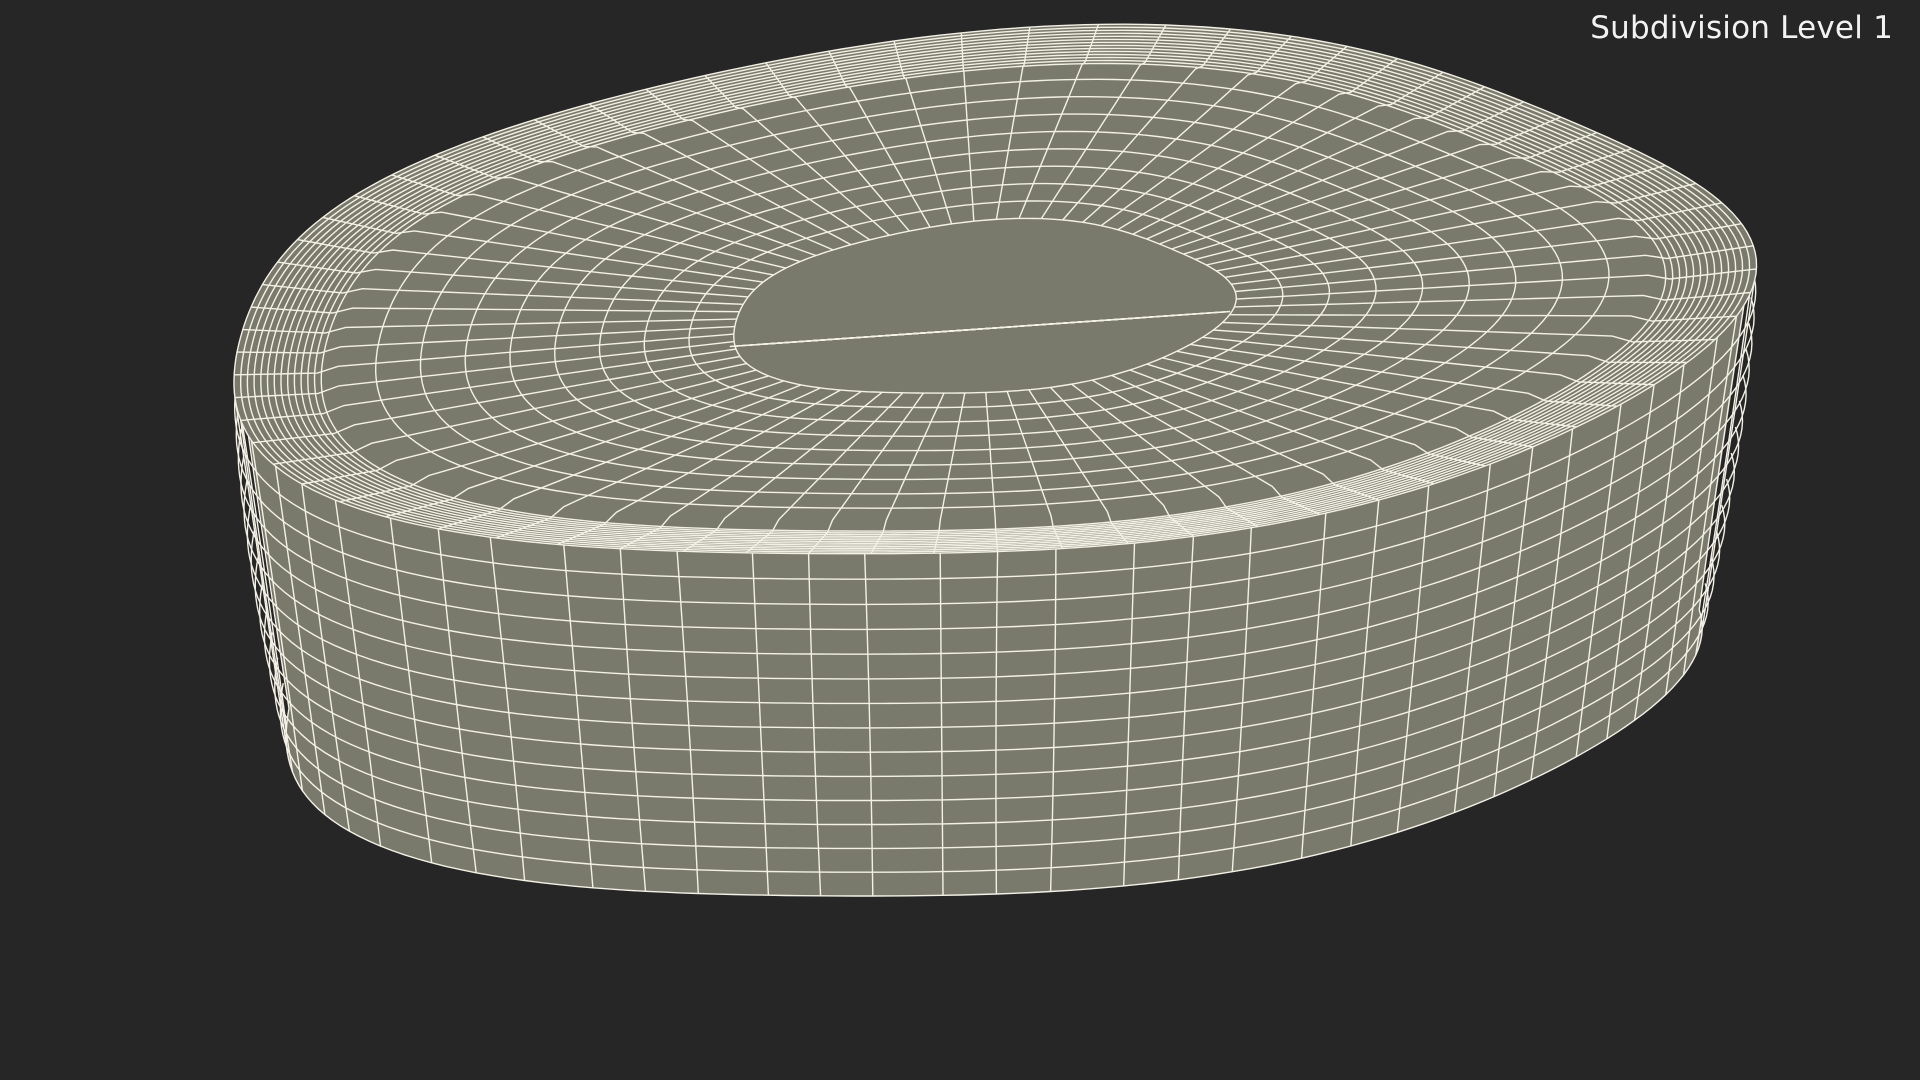 The height and width of the screenshot is (1080, 1920). What do you see at coordinates (1741, 28) in the screenshot?
I see `subdivision-level-label: Subdivision Level 1` at bounding box center [1741, 28].